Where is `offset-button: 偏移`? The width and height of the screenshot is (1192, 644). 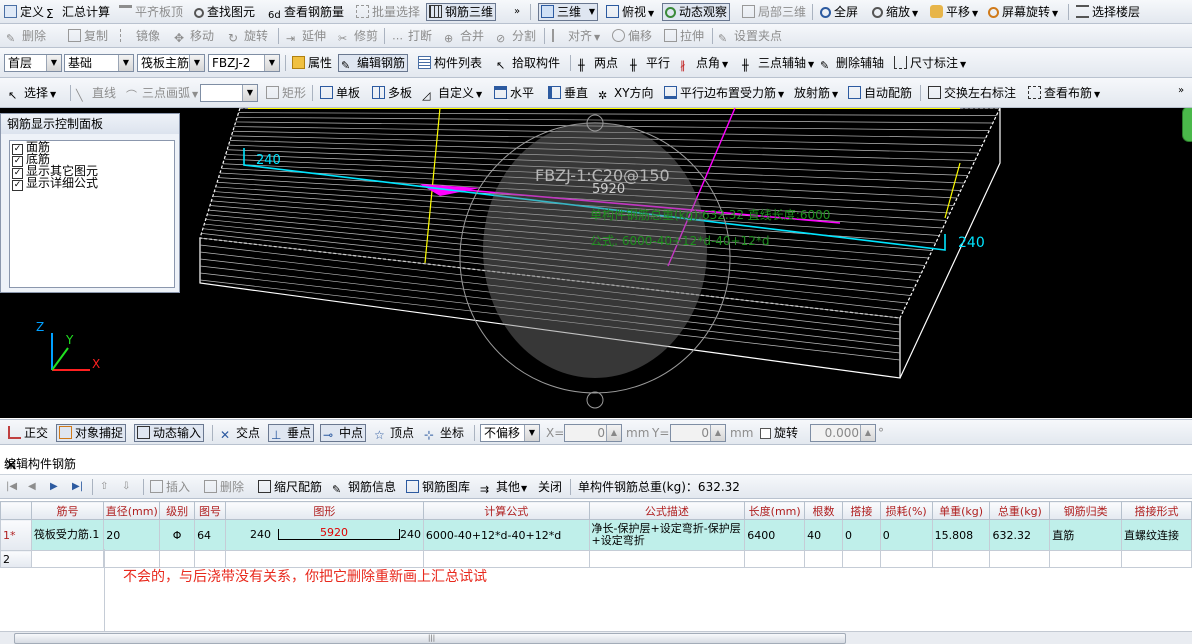
offset-button: 偏移 is located at coordinates (632, 36).